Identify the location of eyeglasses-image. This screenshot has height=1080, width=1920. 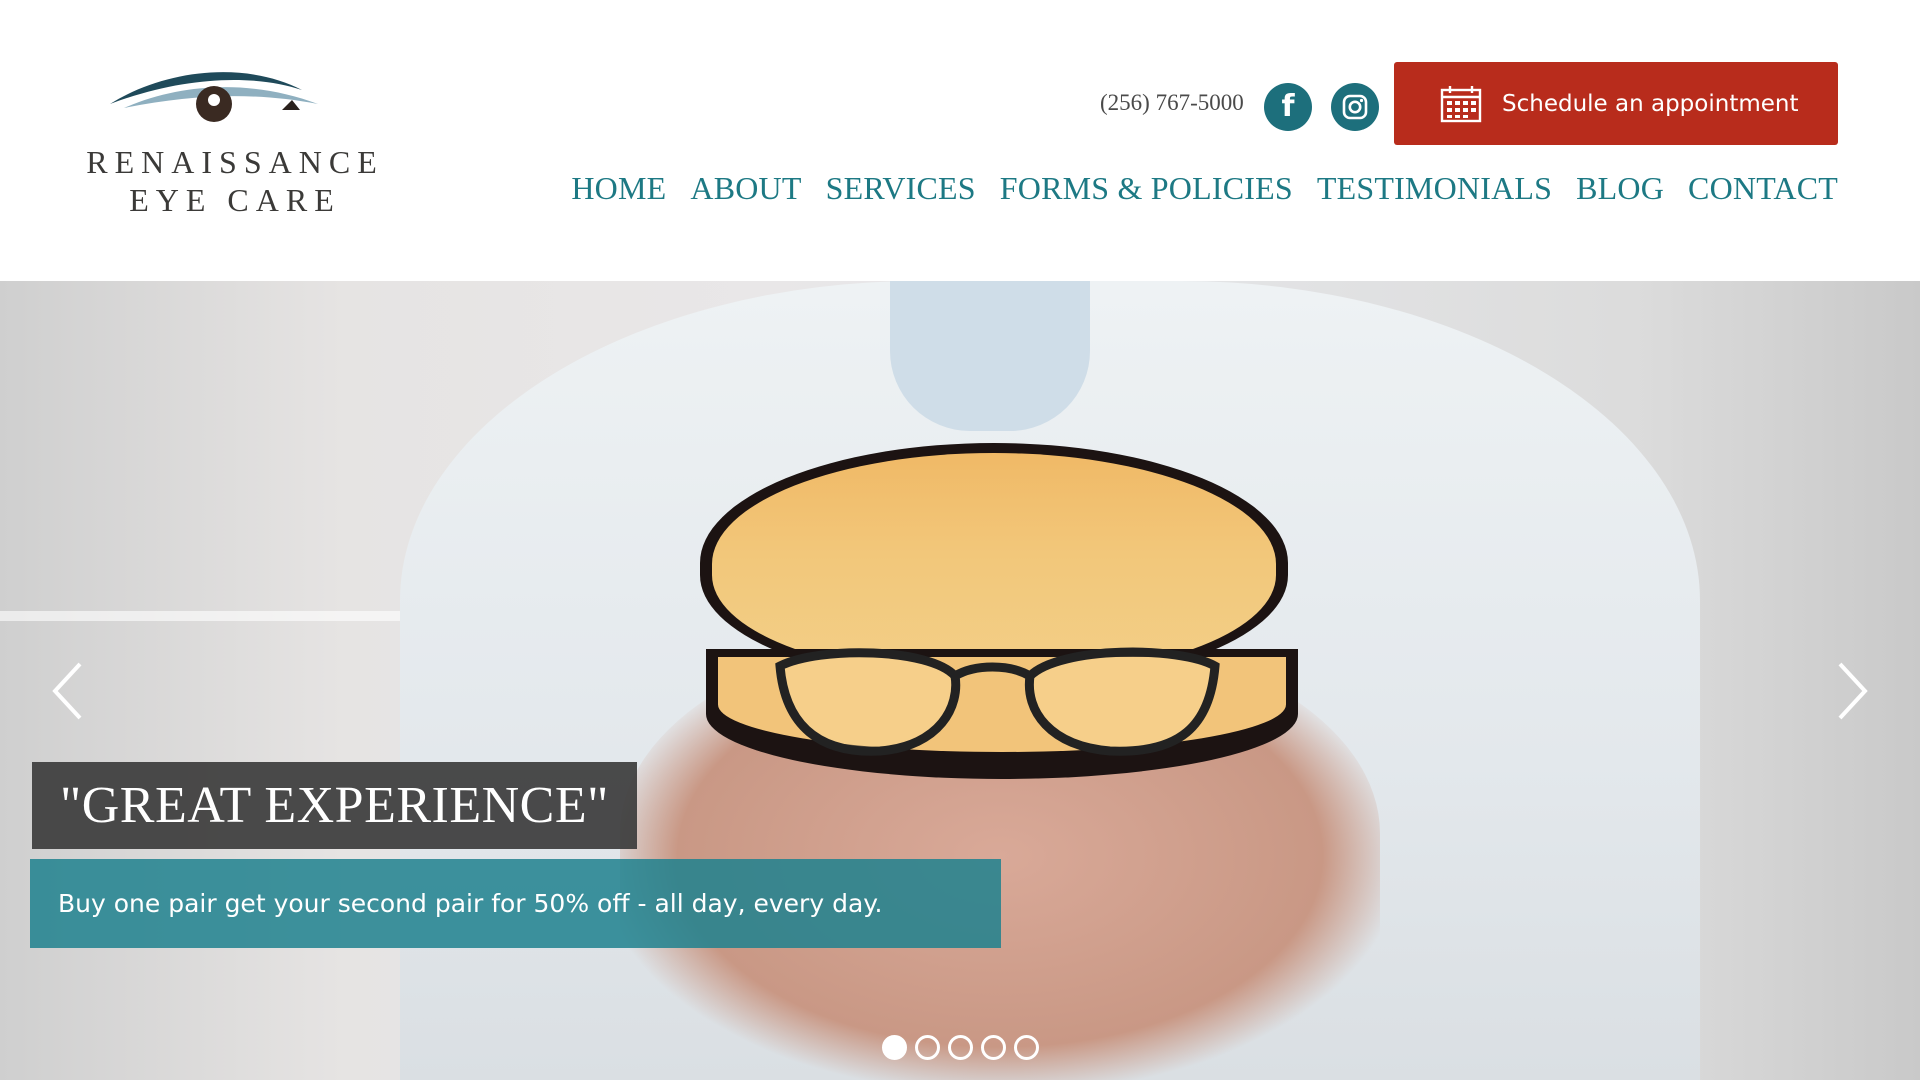
(997, 701).